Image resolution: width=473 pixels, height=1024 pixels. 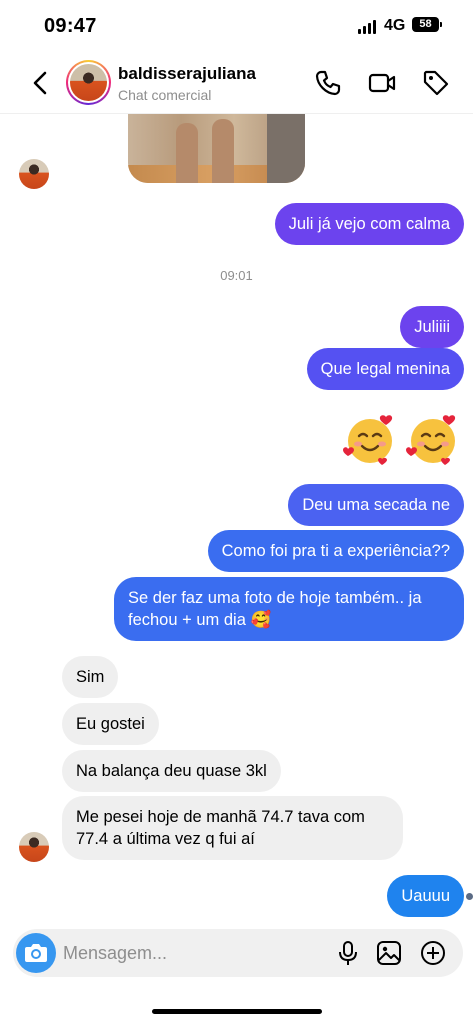 I want to click on home-indicator, so click(x=237, y=1011).